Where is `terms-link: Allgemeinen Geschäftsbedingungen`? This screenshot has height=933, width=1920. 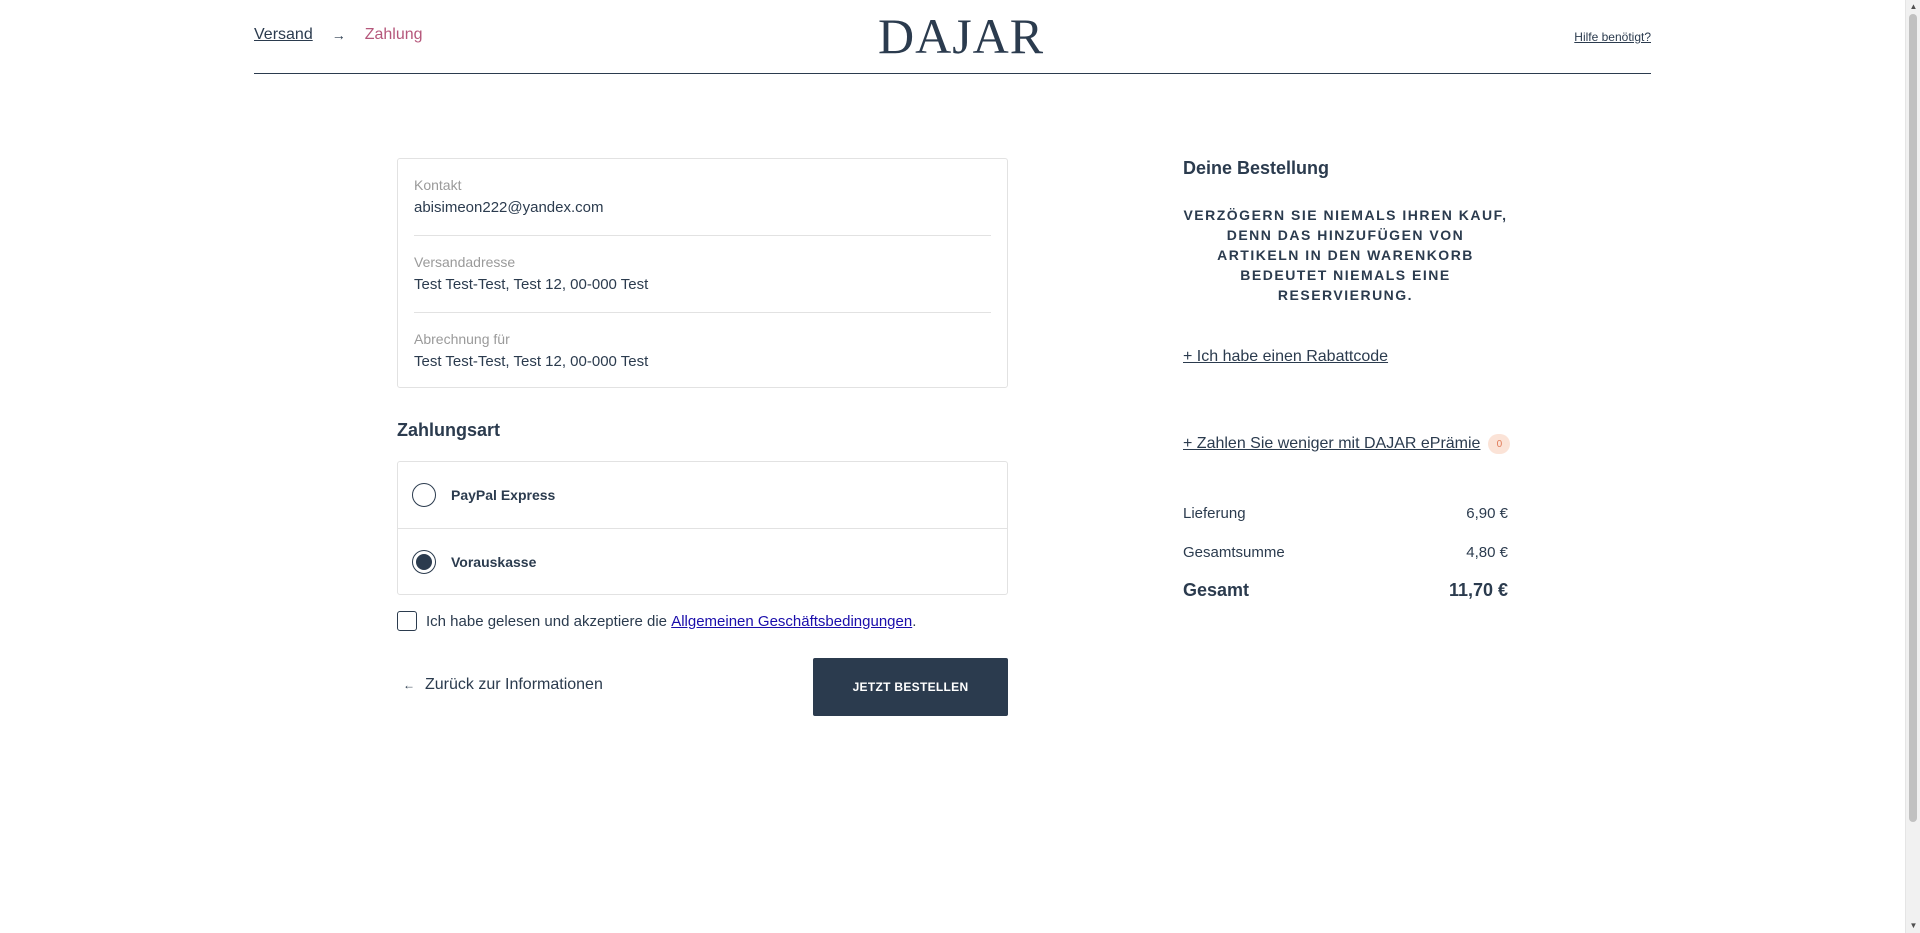
terms-link: Allgemeinen Geschäftsbedingungen is located at coordinates (791, 621).